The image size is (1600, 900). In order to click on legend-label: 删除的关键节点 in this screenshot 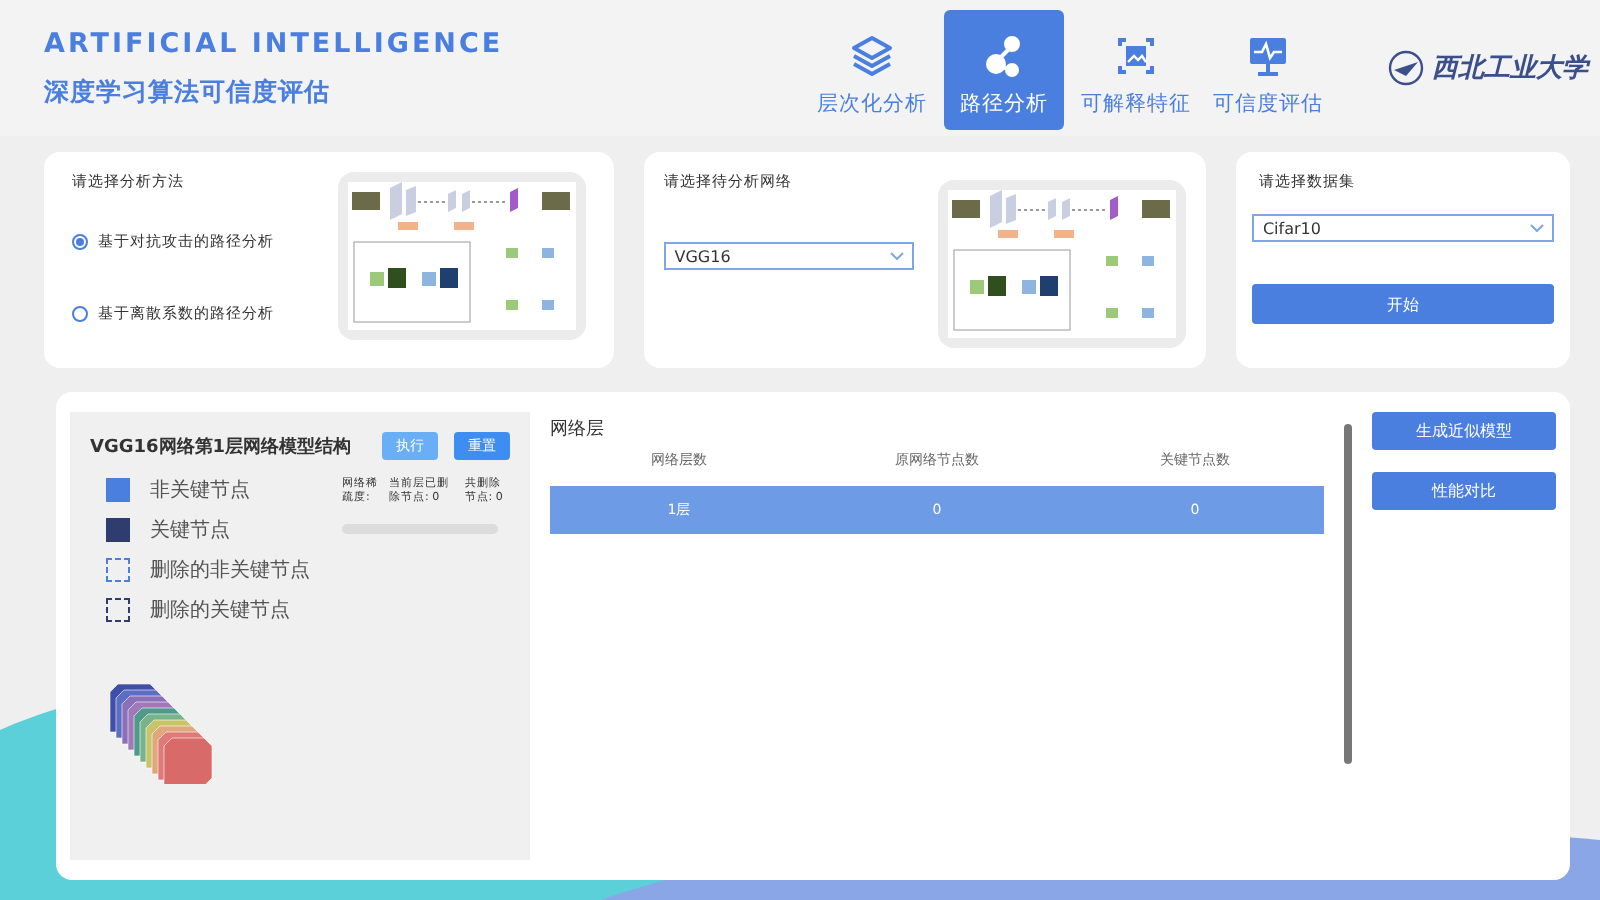, I will do `click(220, 610)`.